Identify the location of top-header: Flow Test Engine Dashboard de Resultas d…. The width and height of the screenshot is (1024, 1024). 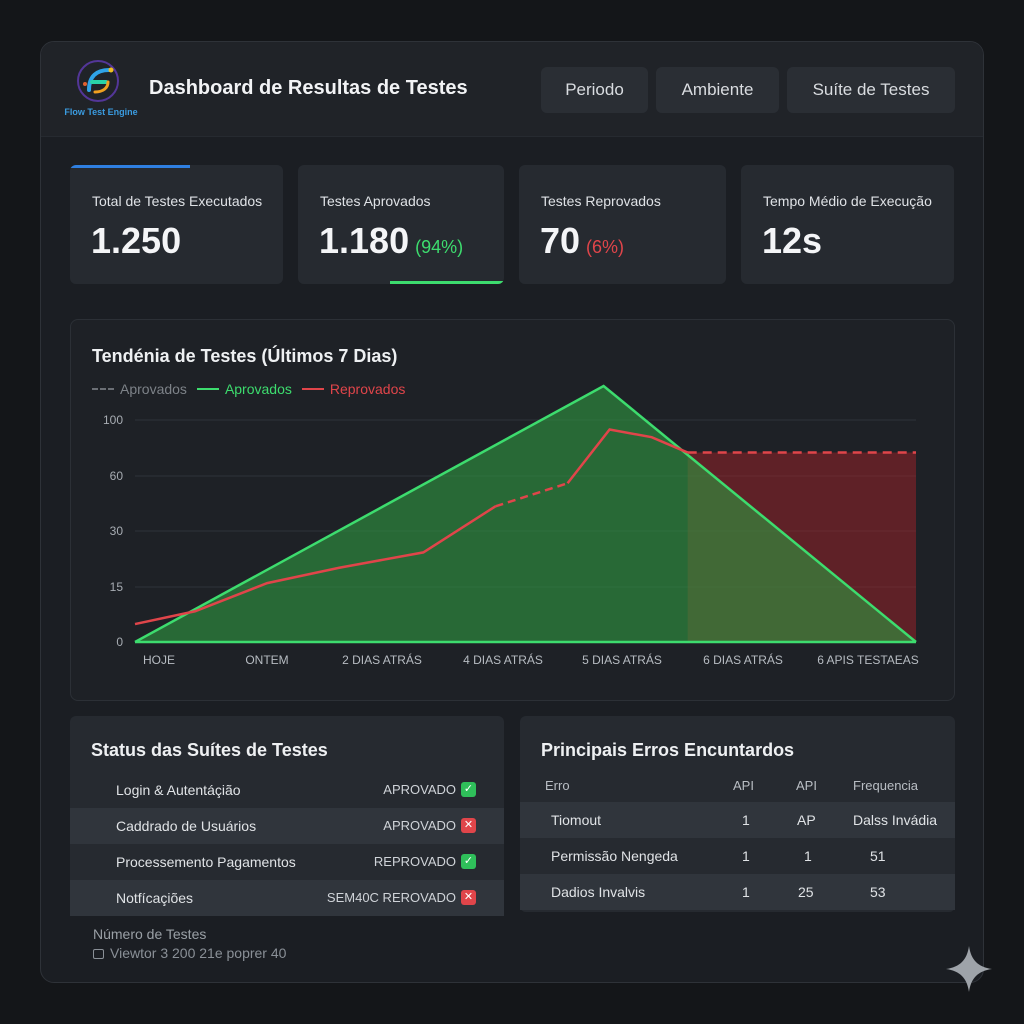
(512, 89).